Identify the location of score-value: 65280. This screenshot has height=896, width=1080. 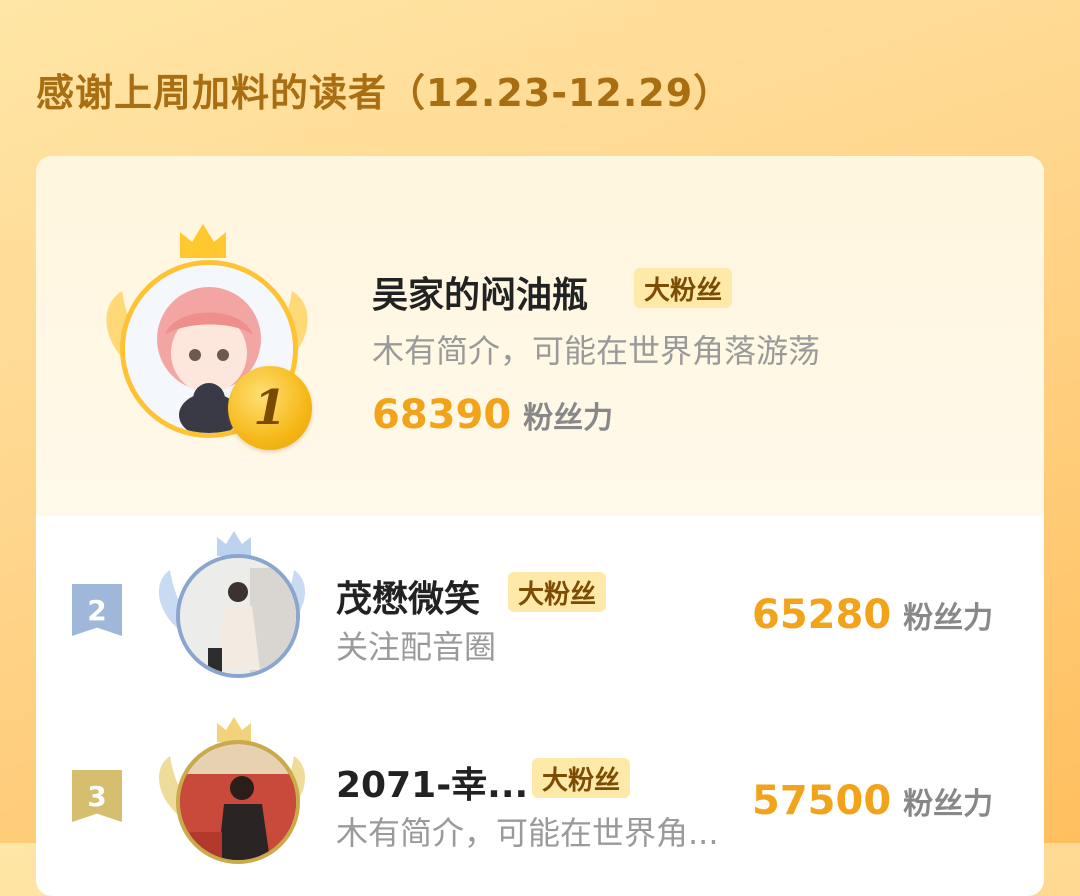
(822, 615).